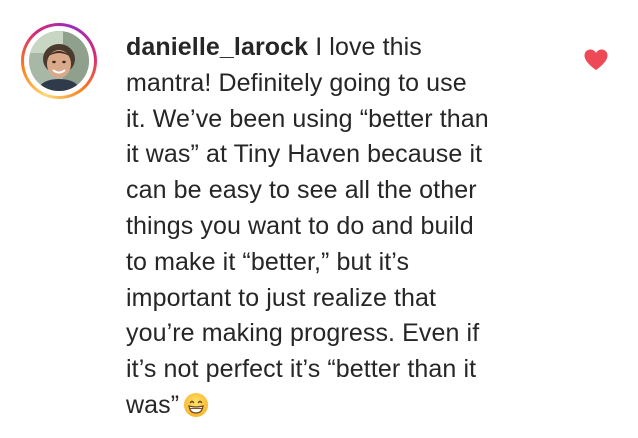 This screenshot has width=638, height=438. I want to click on avatar-story-ring, so click(59, 61).